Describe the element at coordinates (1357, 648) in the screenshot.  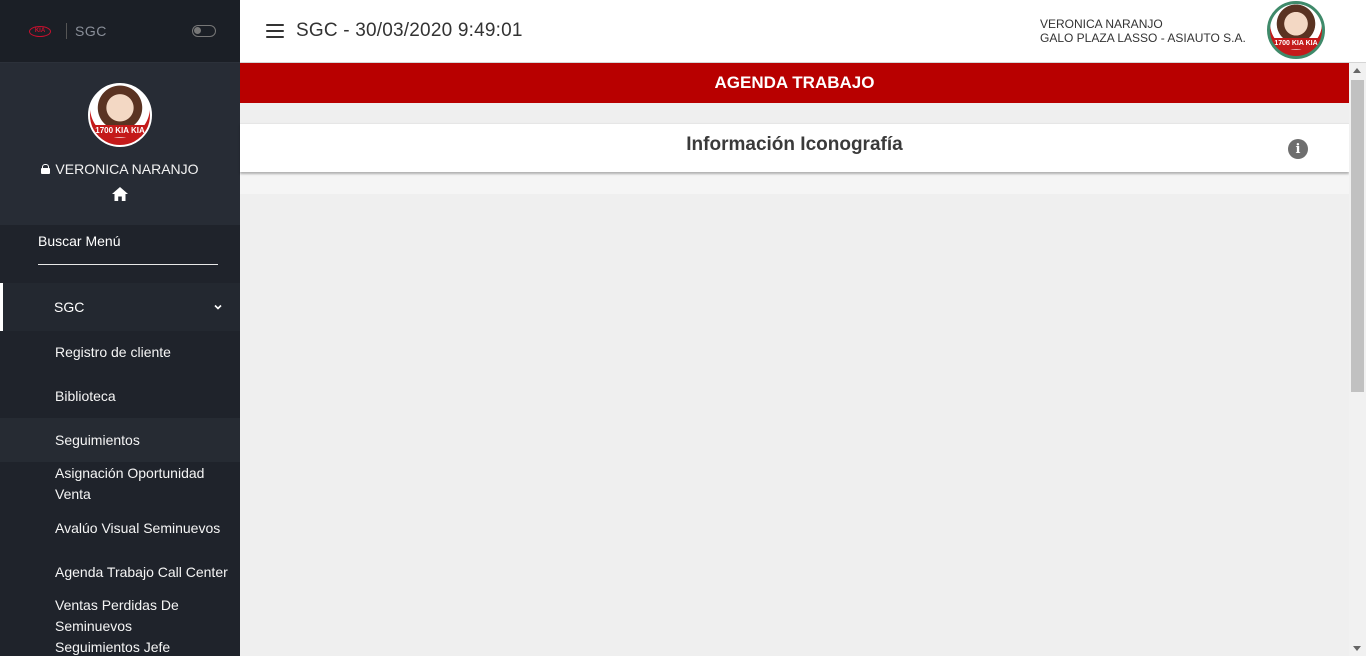
I see `scroll-down-icon` at that location.